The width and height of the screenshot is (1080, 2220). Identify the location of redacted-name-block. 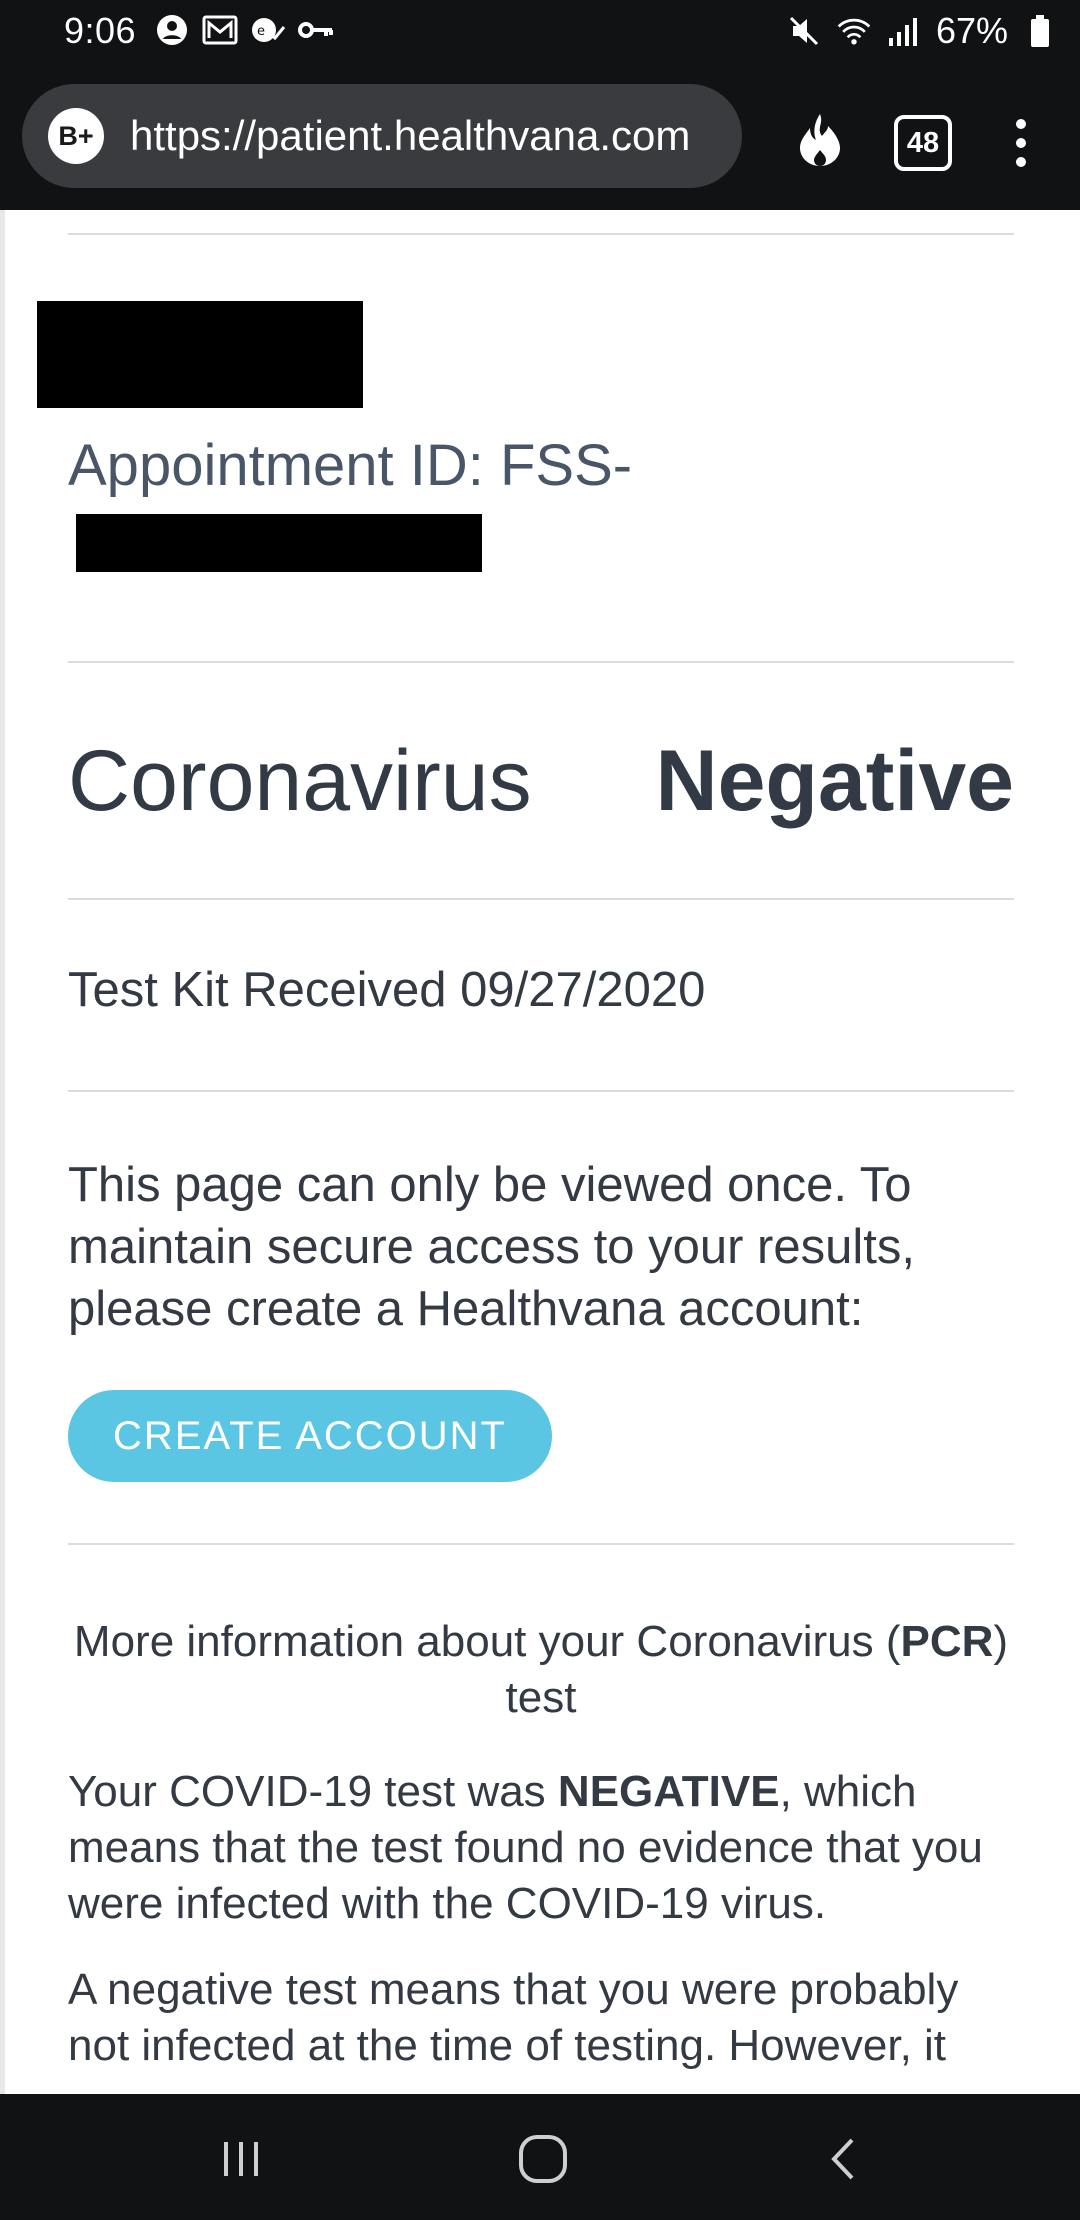
(200, 354).